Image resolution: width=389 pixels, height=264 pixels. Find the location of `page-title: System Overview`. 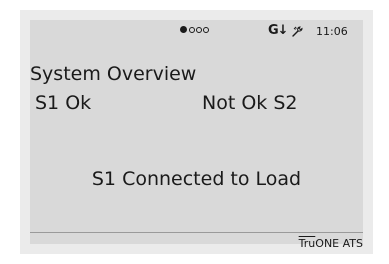

page-title: System Overview is located at coordinates (113, 74).